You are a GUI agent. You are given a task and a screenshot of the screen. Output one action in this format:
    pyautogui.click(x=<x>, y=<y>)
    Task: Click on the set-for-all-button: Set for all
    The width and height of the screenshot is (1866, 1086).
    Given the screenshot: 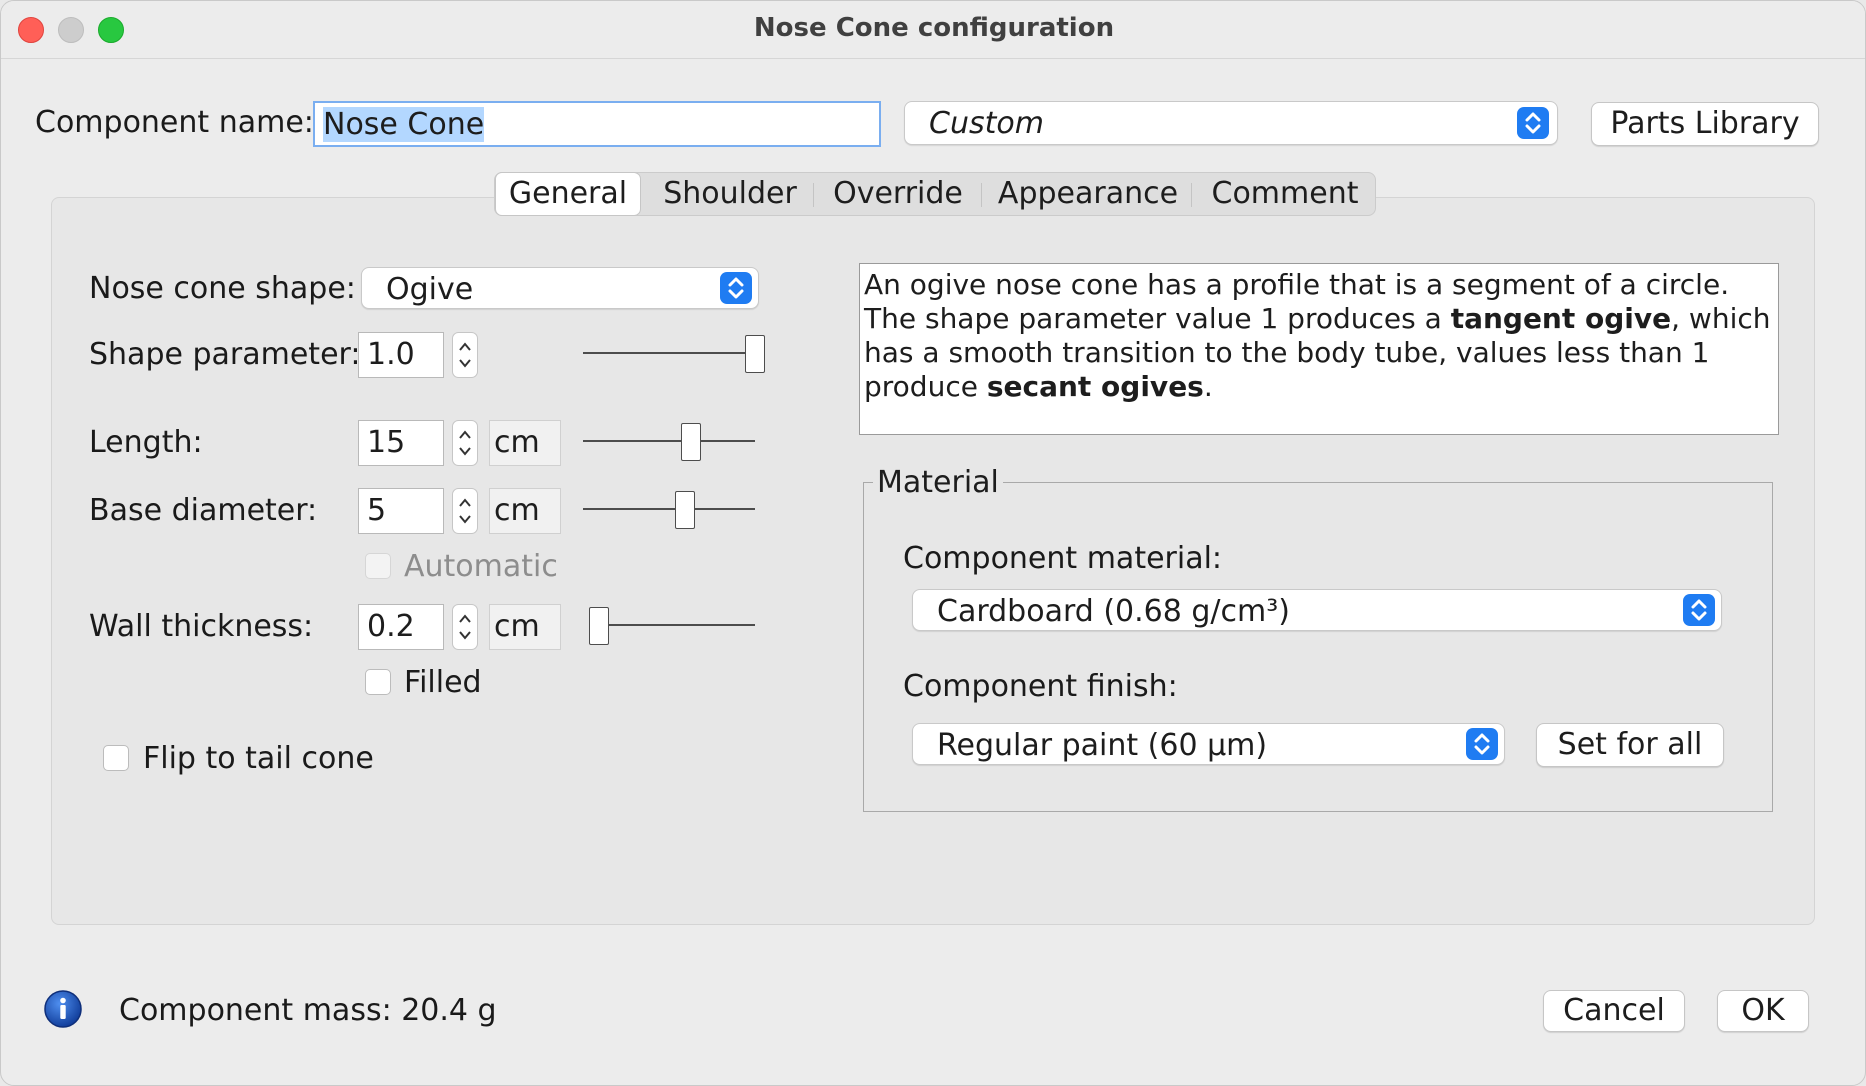 What is the action you would take?
    pyautogui.click(x=1630, y=745)
    